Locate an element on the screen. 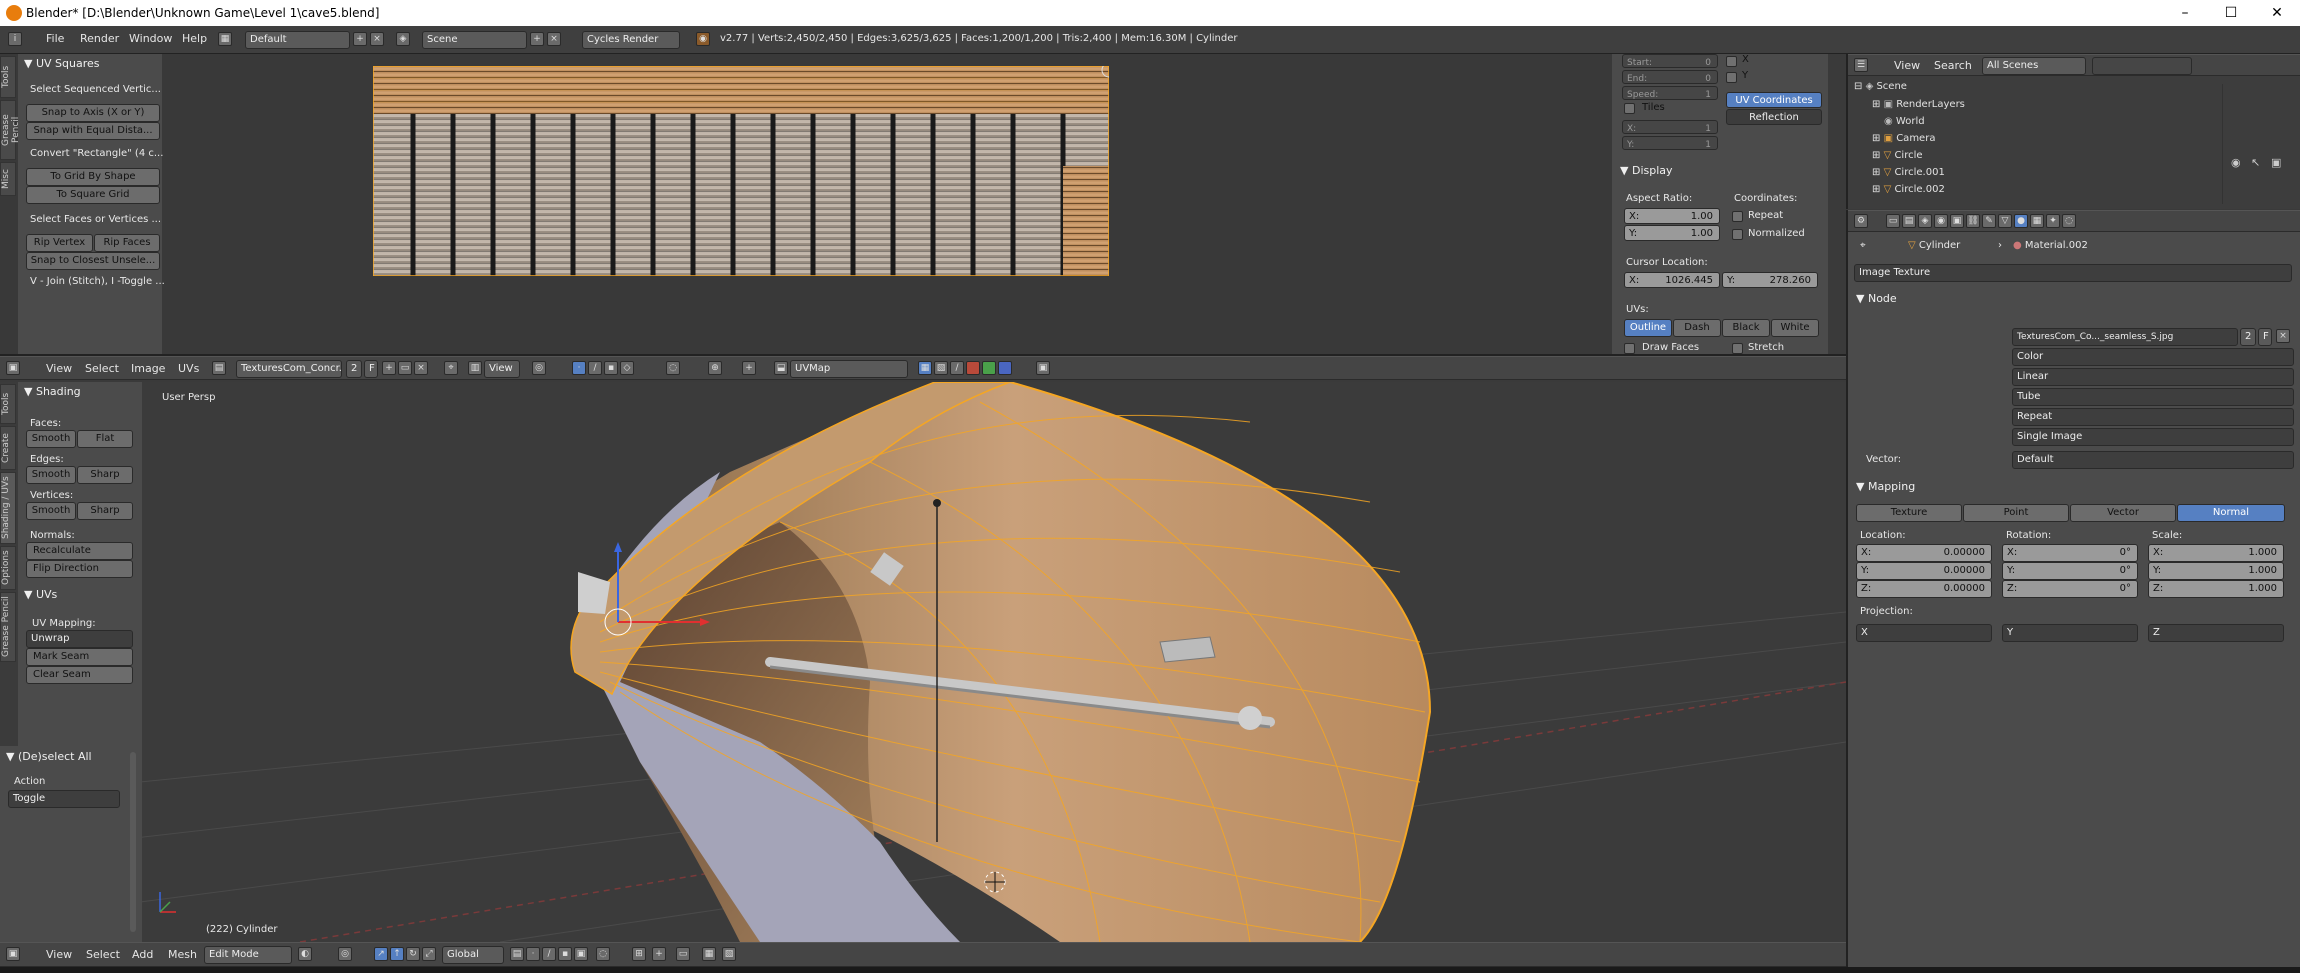  outliner-item-circle-002: ⊞ ▽ Circle.002 is located at coordinates (1908, 189).